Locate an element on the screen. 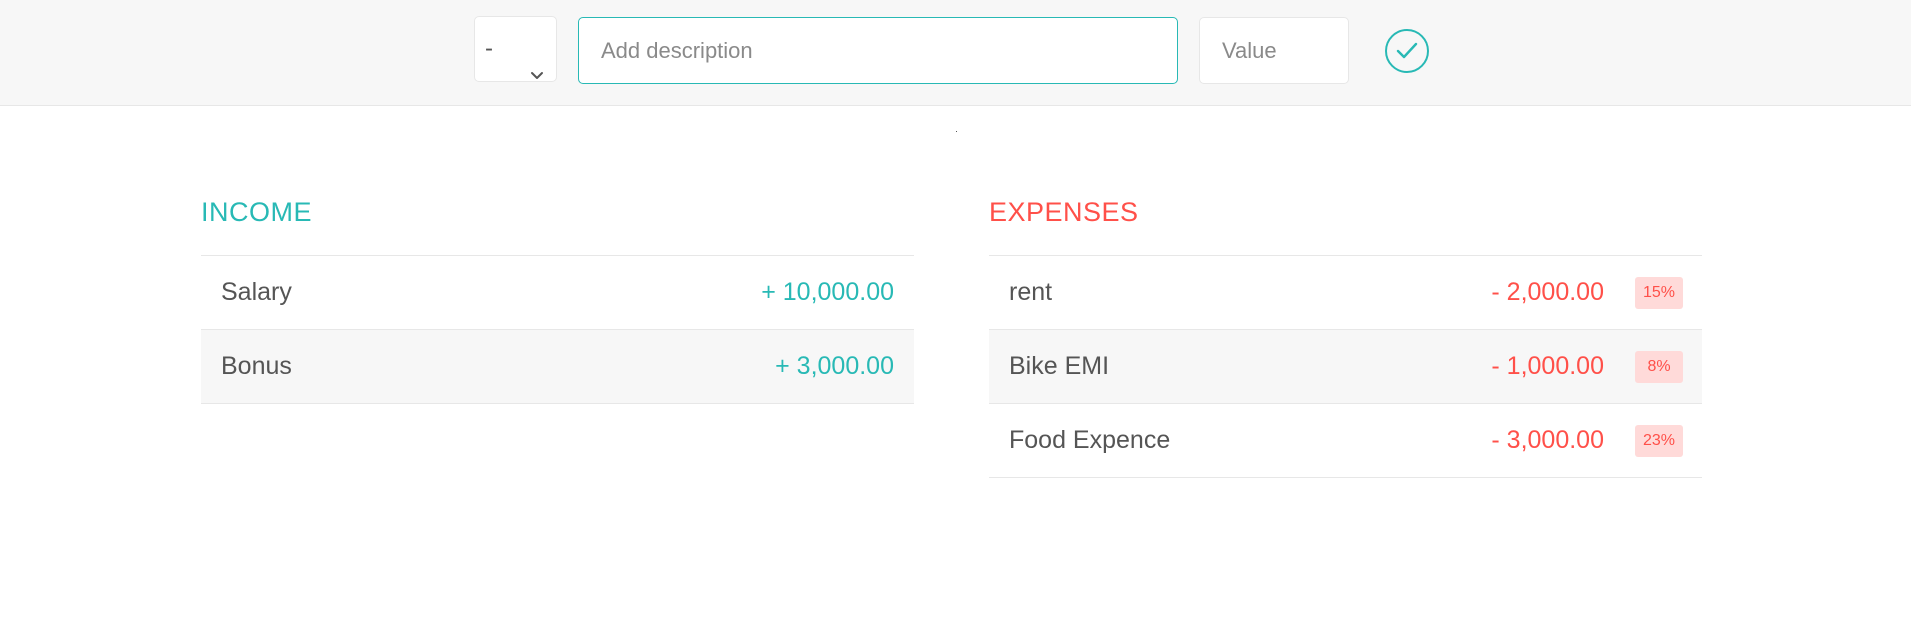  income-list: Salary + 10,000.00 Bonus + 3,000.00 is located at coordinates (557, 330).